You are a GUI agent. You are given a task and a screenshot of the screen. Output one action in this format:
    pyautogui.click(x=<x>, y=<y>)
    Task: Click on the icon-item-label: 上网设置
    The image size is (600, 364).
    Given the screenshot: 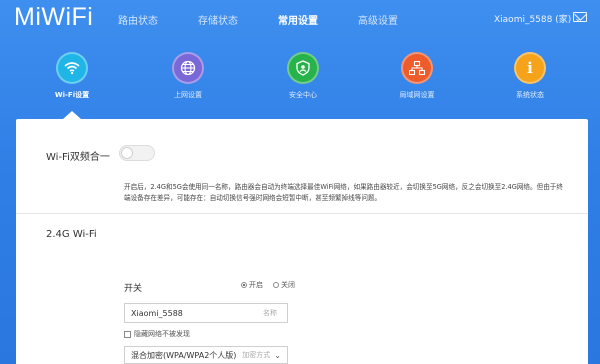 What is the action you would take?
    pyautogui.click(x=188, y=95)
    